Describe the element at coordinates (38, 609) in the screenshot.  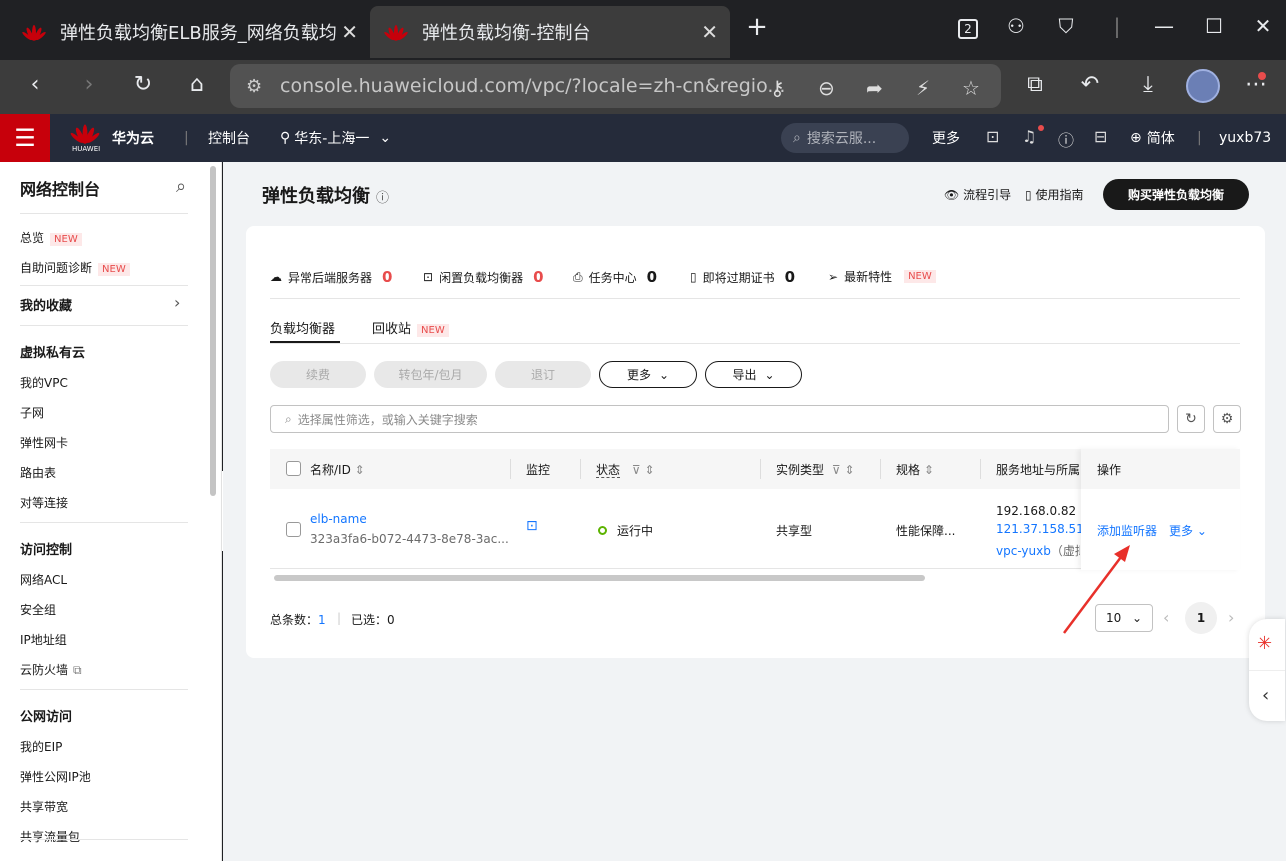
I see `sidebar-item-security-group: 安全组` at that location.